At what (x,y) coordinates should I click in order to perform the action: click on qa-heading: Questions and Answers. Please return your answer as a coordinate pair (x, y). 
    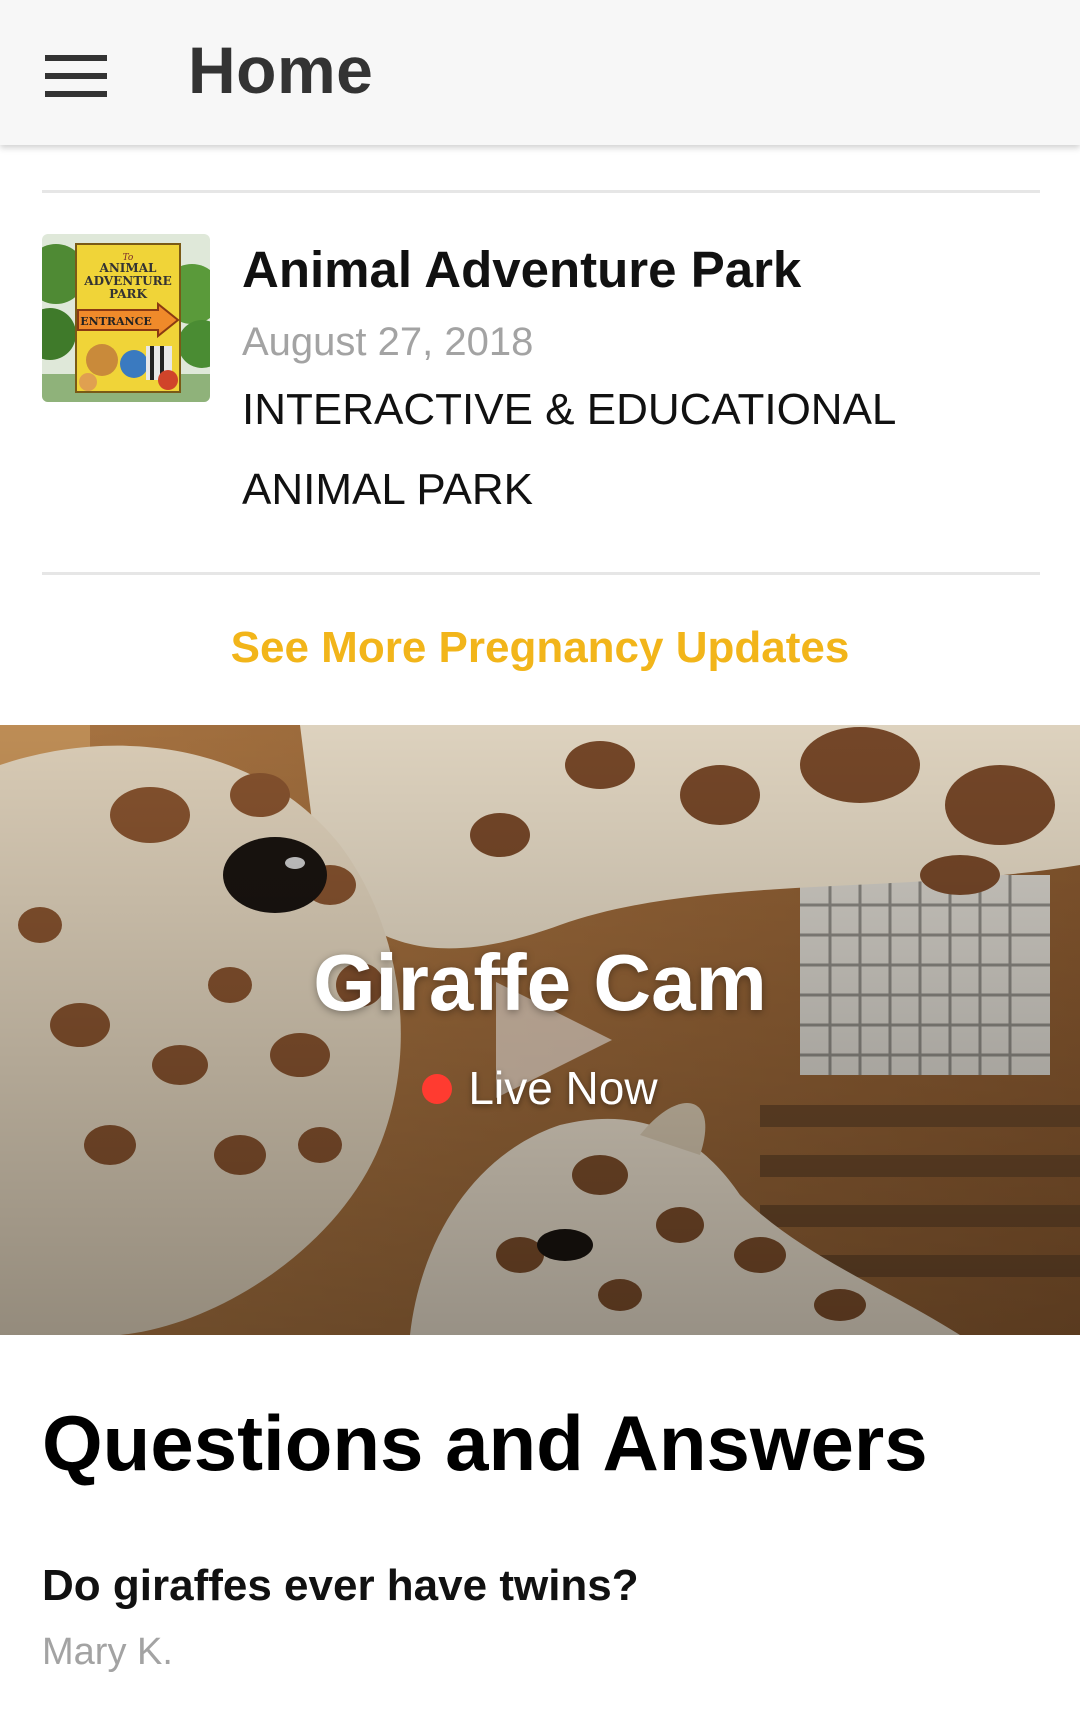
    Looking at the image, I should click on (485, 1443).